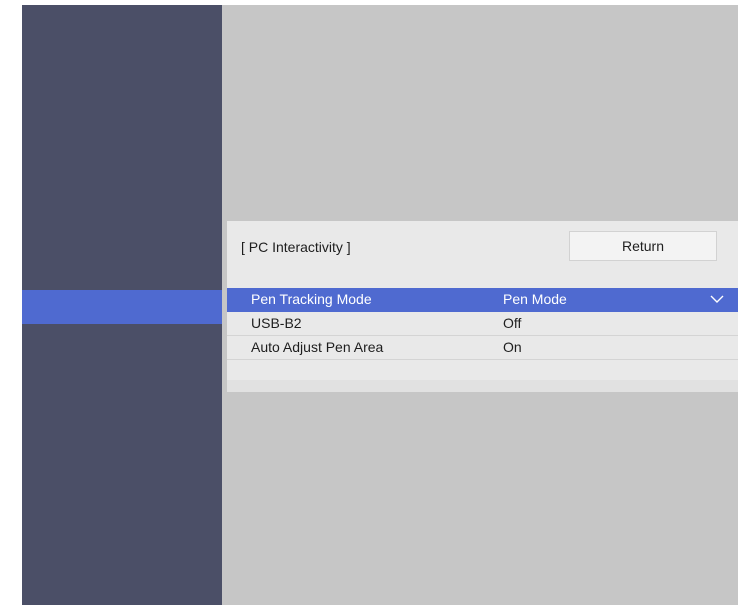  Describe the element at coordinates (276, 323) in the screenshot. I see `setting-label: USB-B2` at that location.